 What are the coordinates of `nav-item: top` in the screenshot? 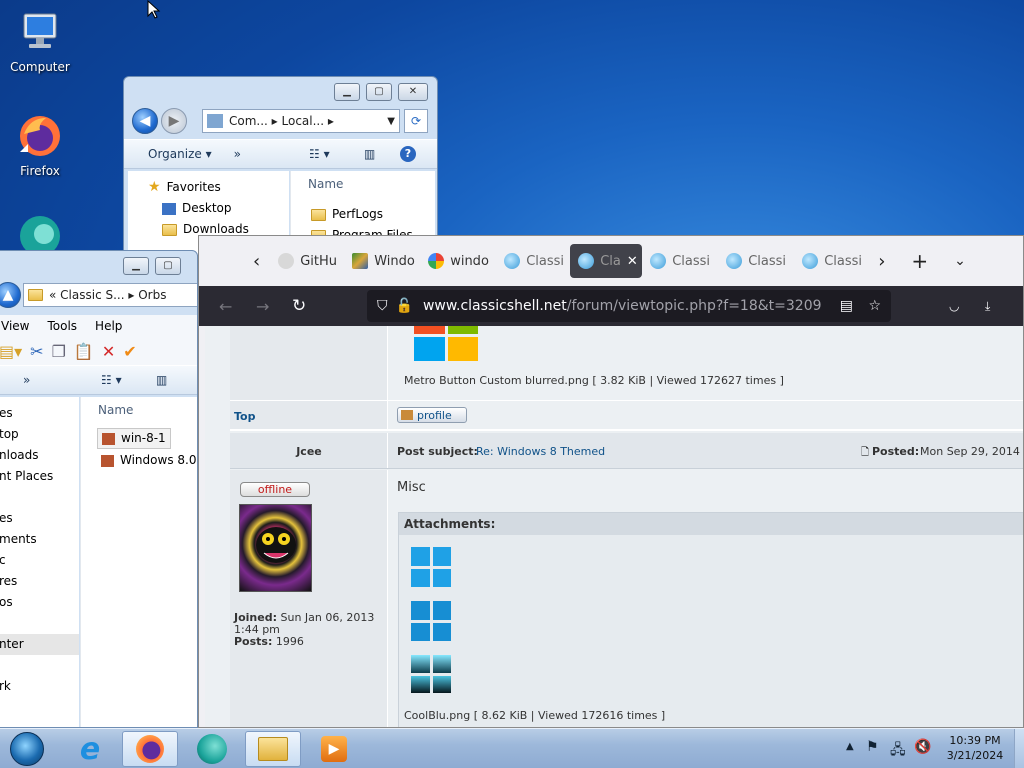 It's located at (39, 434).